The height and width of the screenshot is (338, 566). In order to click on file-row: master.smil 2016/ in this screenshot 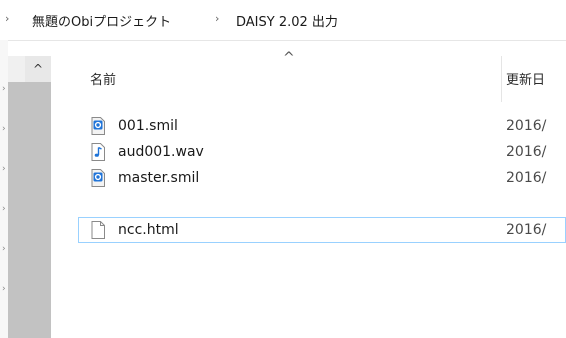, I will do `click(322, 178)`.